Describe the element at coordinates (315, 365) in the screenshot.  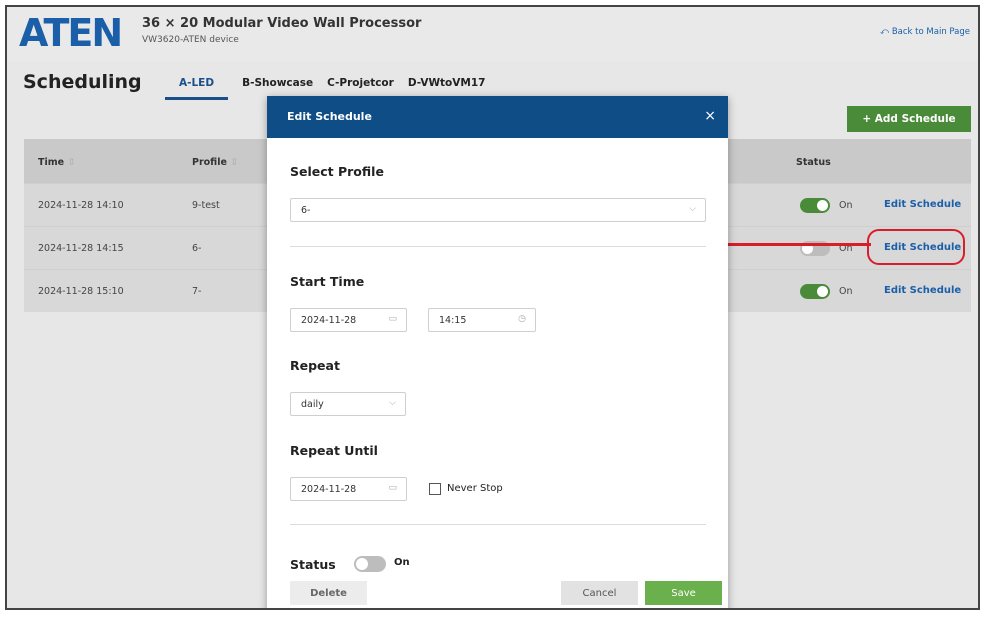
I see `repeat-label: Repeat` at that location.